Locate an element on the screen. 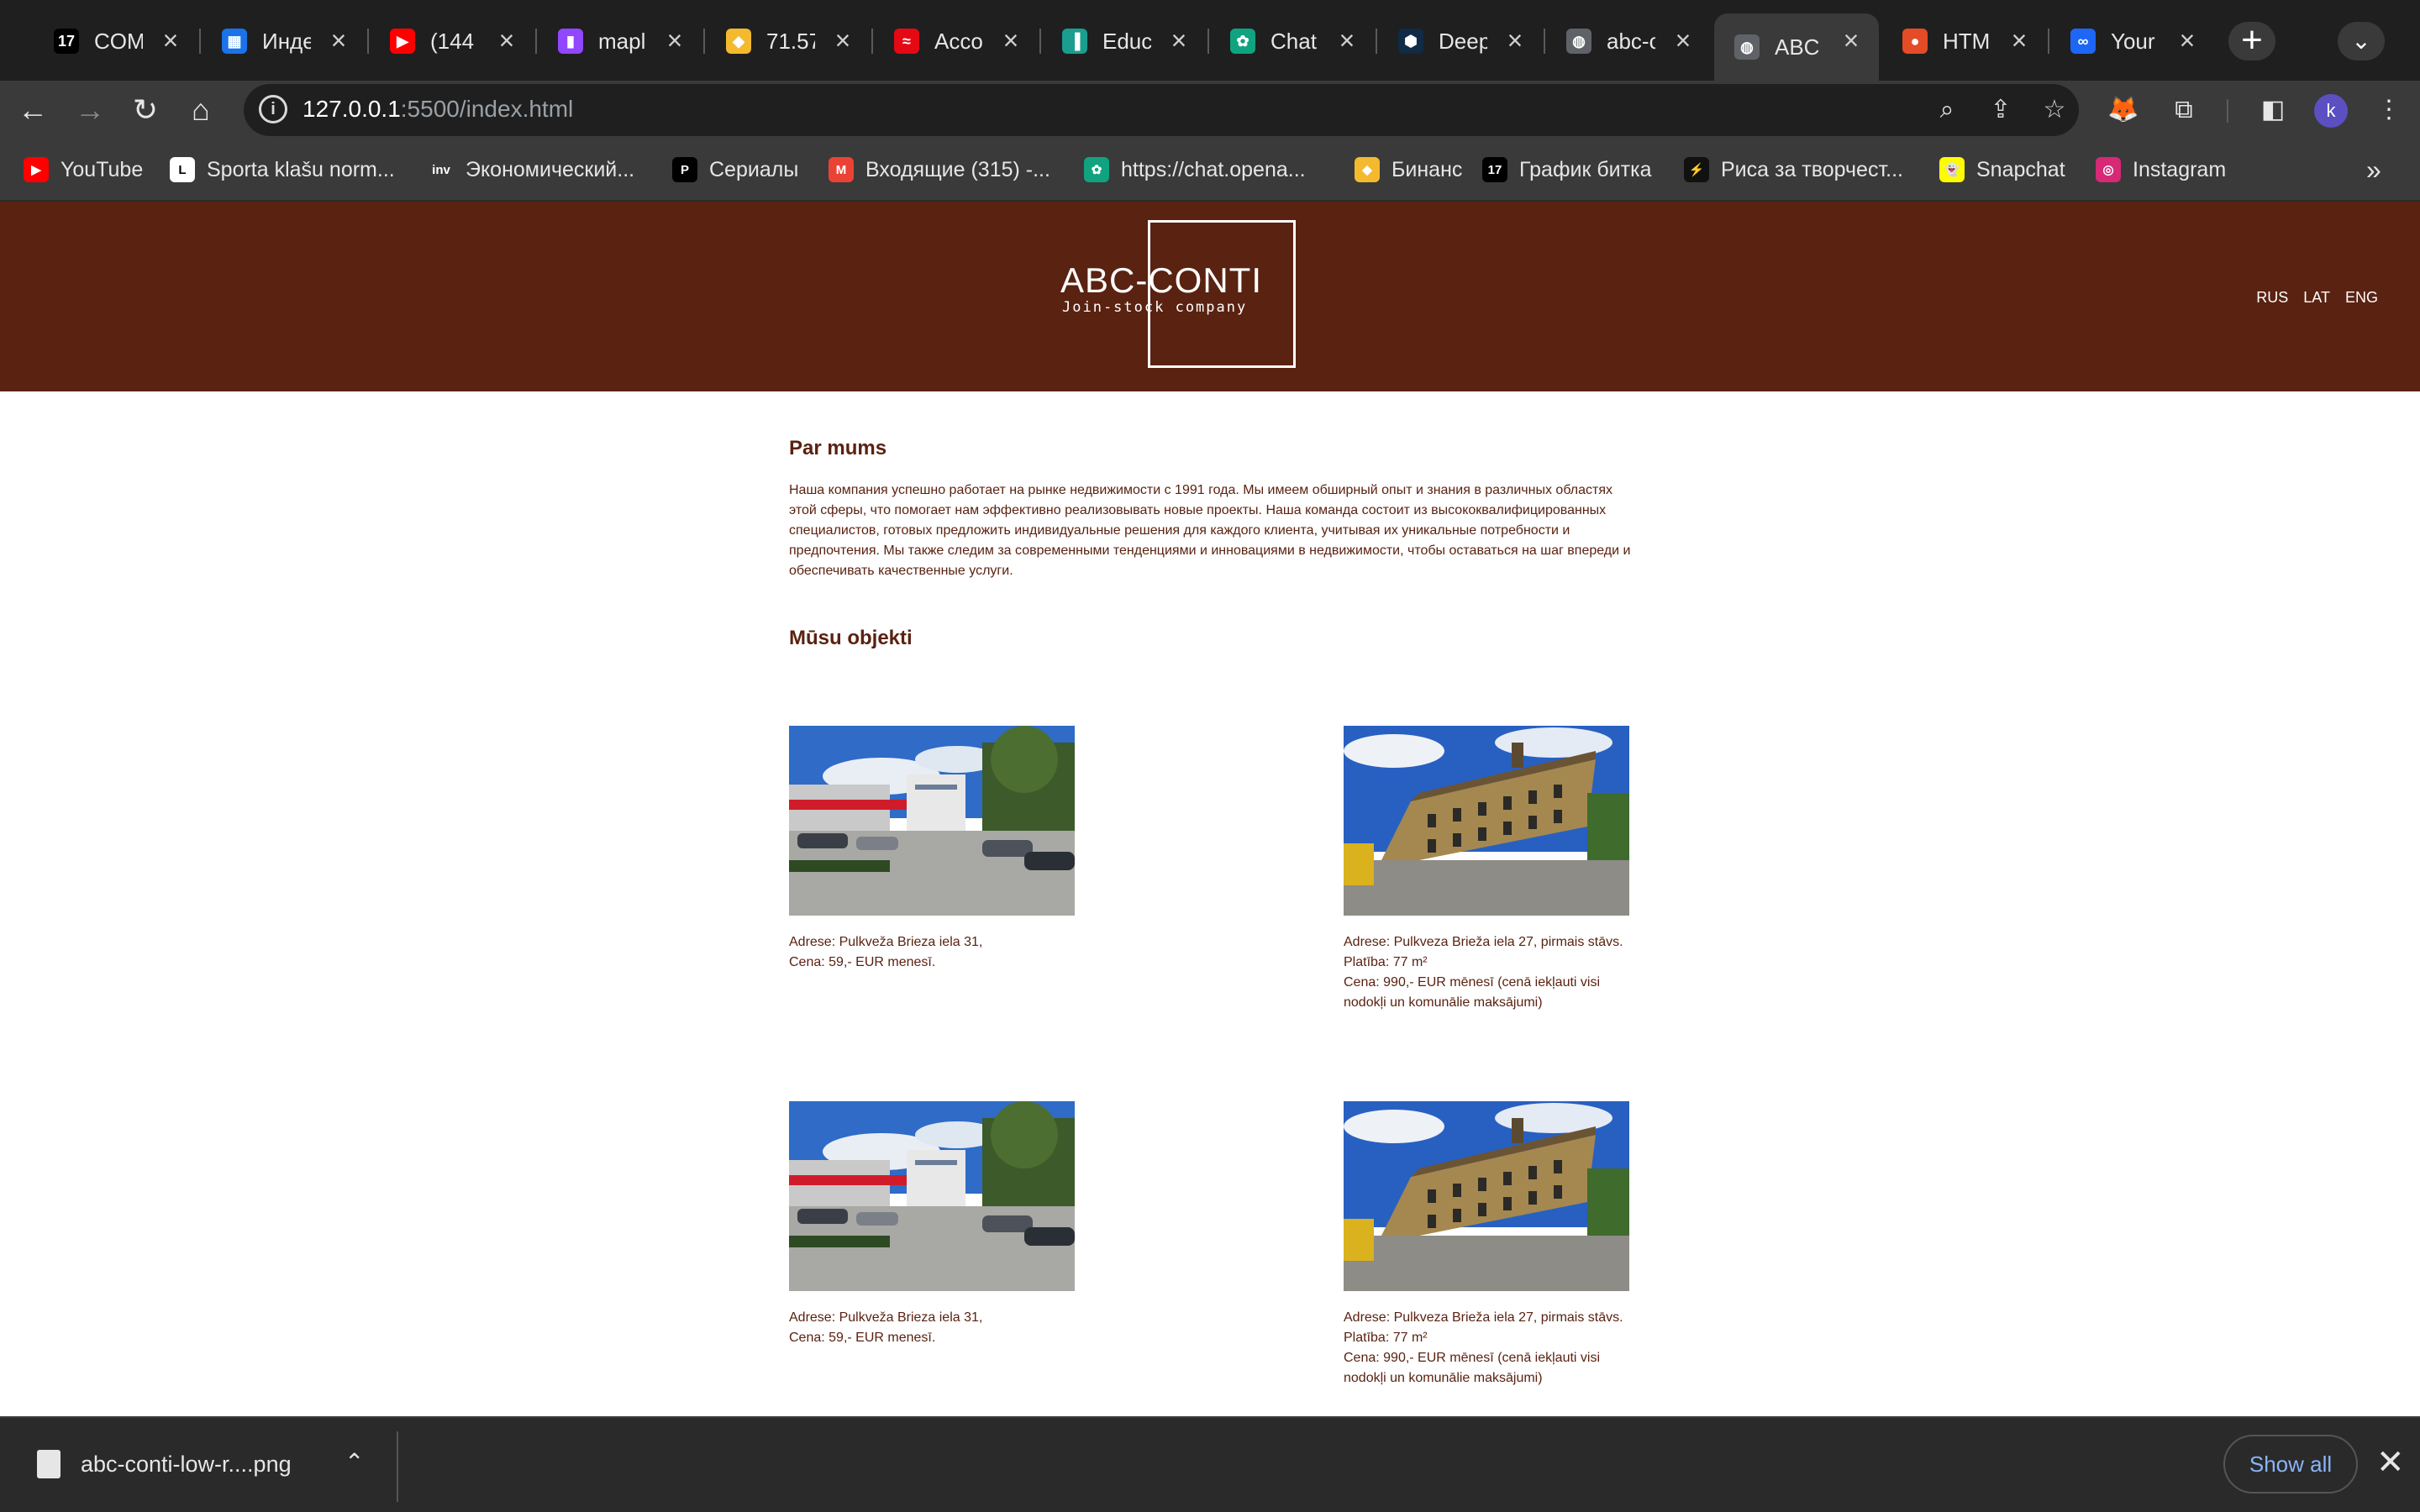  bookmarks-overflow-icon: » is located at coordinates (2373, 170).